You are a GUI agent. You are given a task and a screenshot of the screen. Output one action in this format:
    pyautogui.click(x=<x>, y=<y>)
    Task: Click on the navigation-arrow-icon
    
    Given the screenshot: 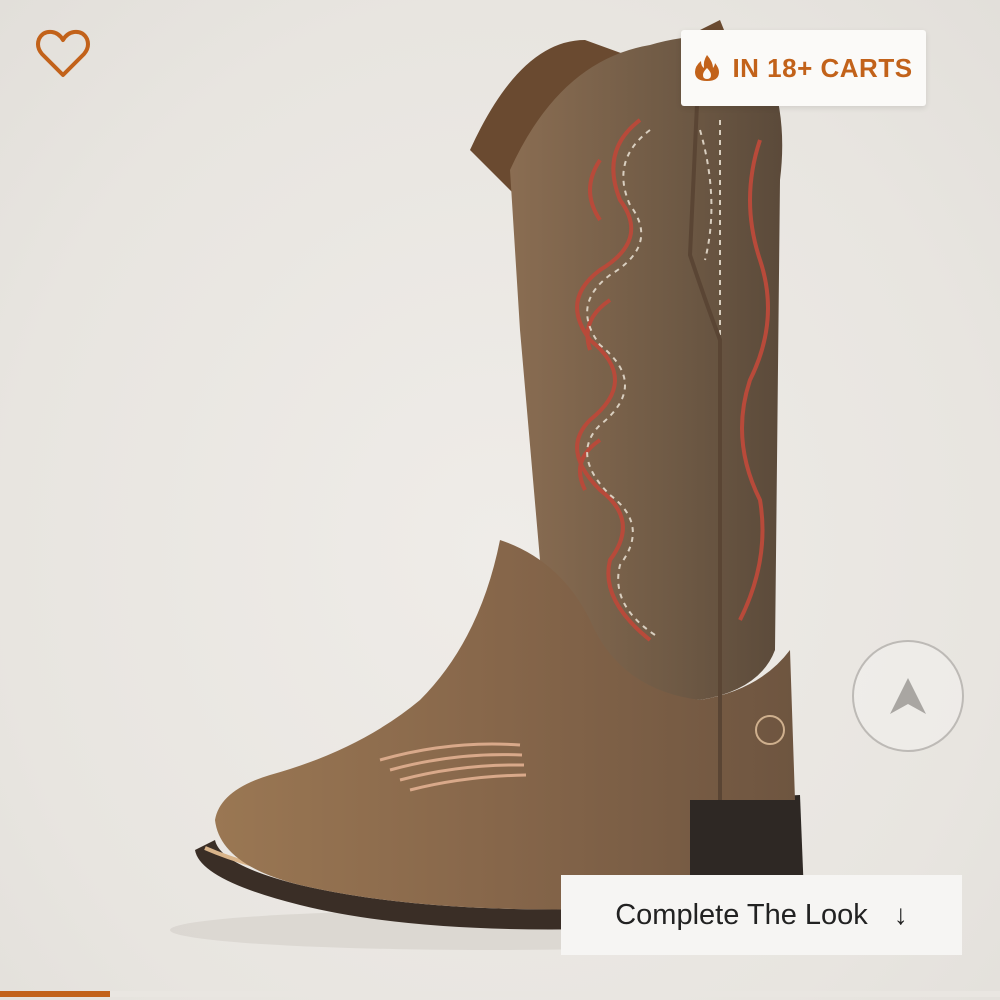 What is the action you would take?
    pyautogui.click(x=908, y=696)
    